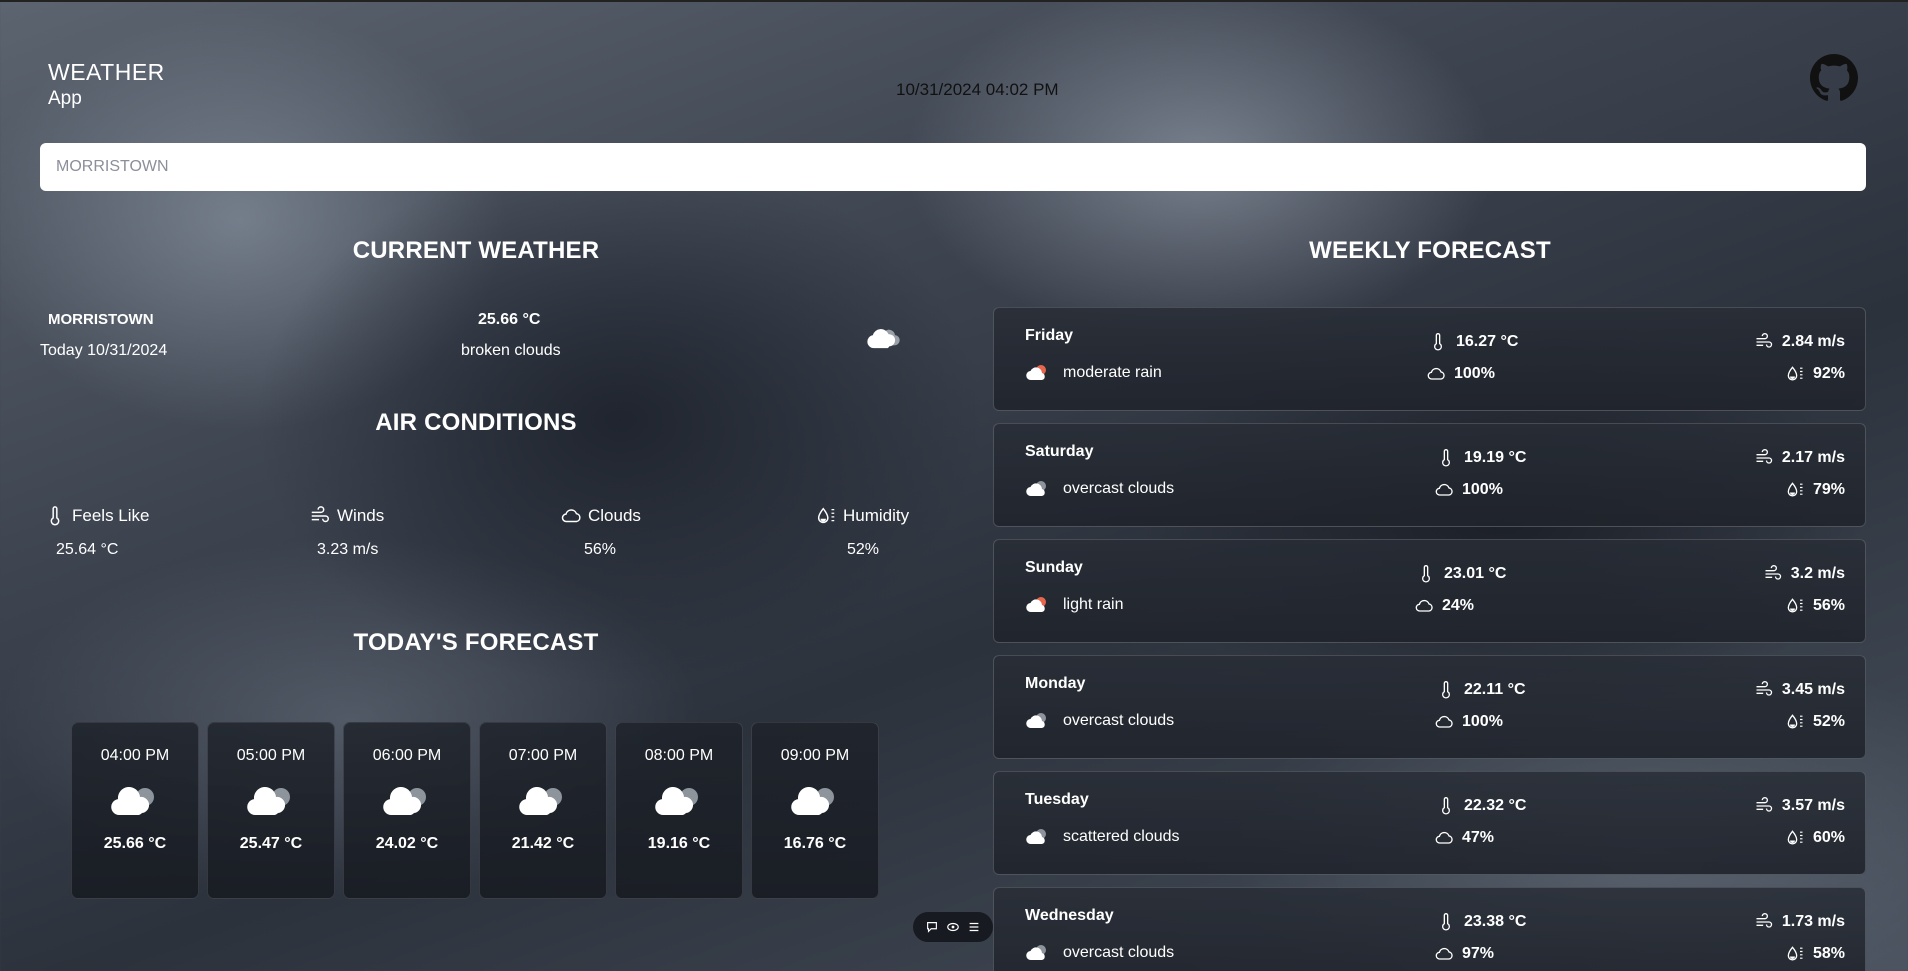 This screenshot has height=971, width=1908. Describe the element at coordinates (407, 755) in the screenshot. I see `hour-time: 06:00 PM` at that location.